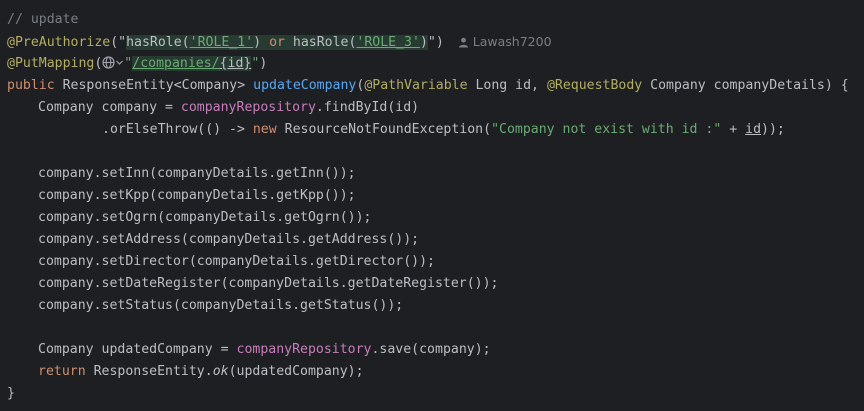  Describe the element at coordinates (733, 129) in the screenshot. I see `plus-operator: +` at that location.